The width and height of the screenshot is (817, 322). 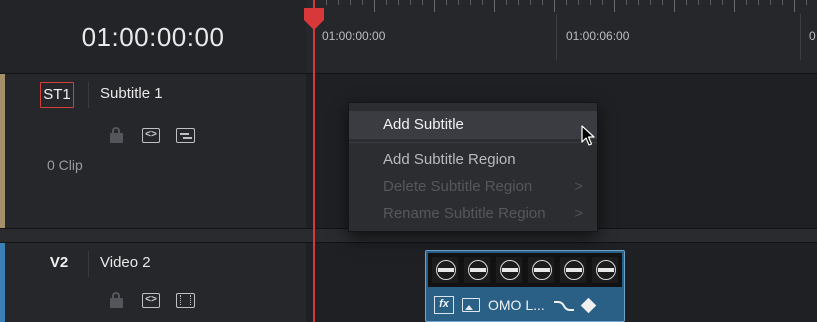 What do you see at coordinates (125, 263) in the screenshot?
I see `track-name: Video 2` at bounding box center [125, 263].